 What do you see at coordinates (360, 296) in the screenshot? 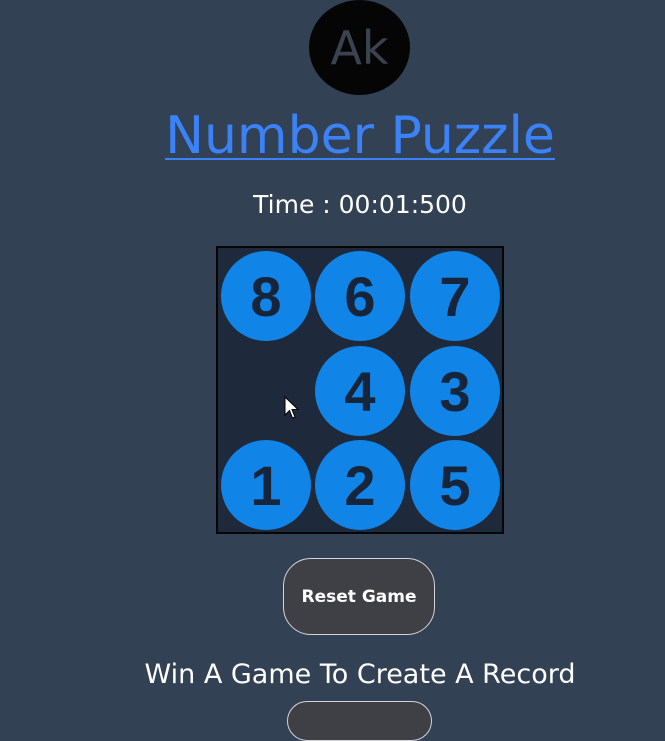
I see `puzzle-tile: 6` at bounding box center [360, 296].